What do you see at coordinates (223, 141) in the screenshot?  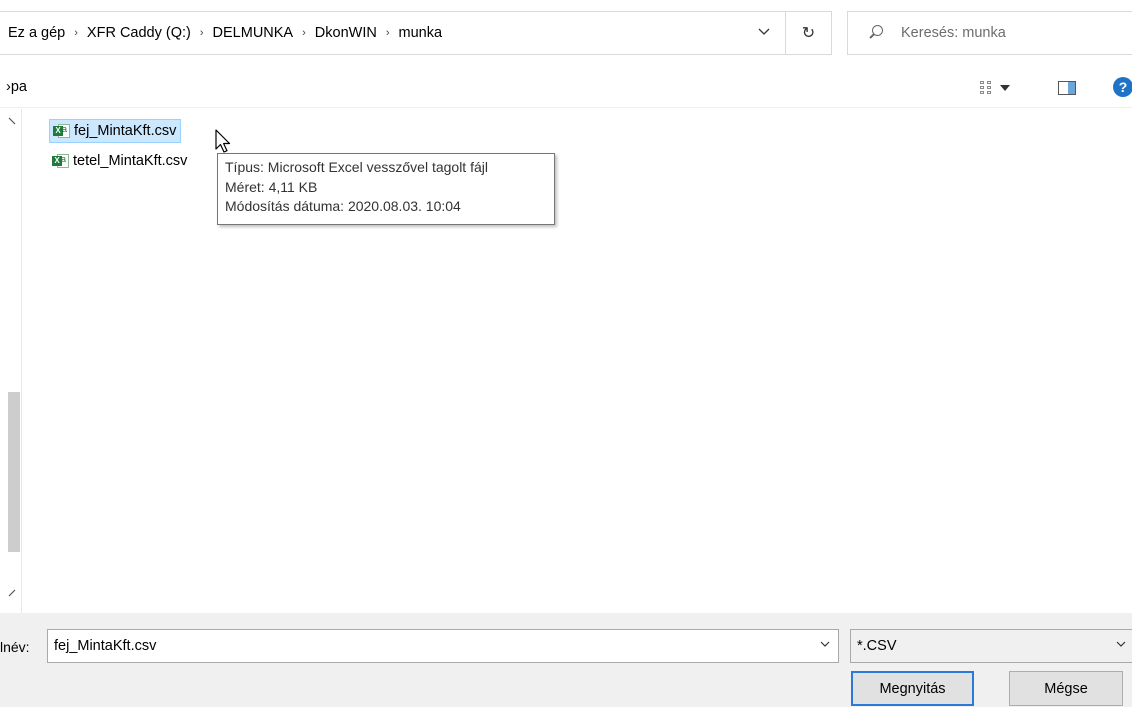 I see `mouse-pointer-icon` at bounding box center [223, 141].